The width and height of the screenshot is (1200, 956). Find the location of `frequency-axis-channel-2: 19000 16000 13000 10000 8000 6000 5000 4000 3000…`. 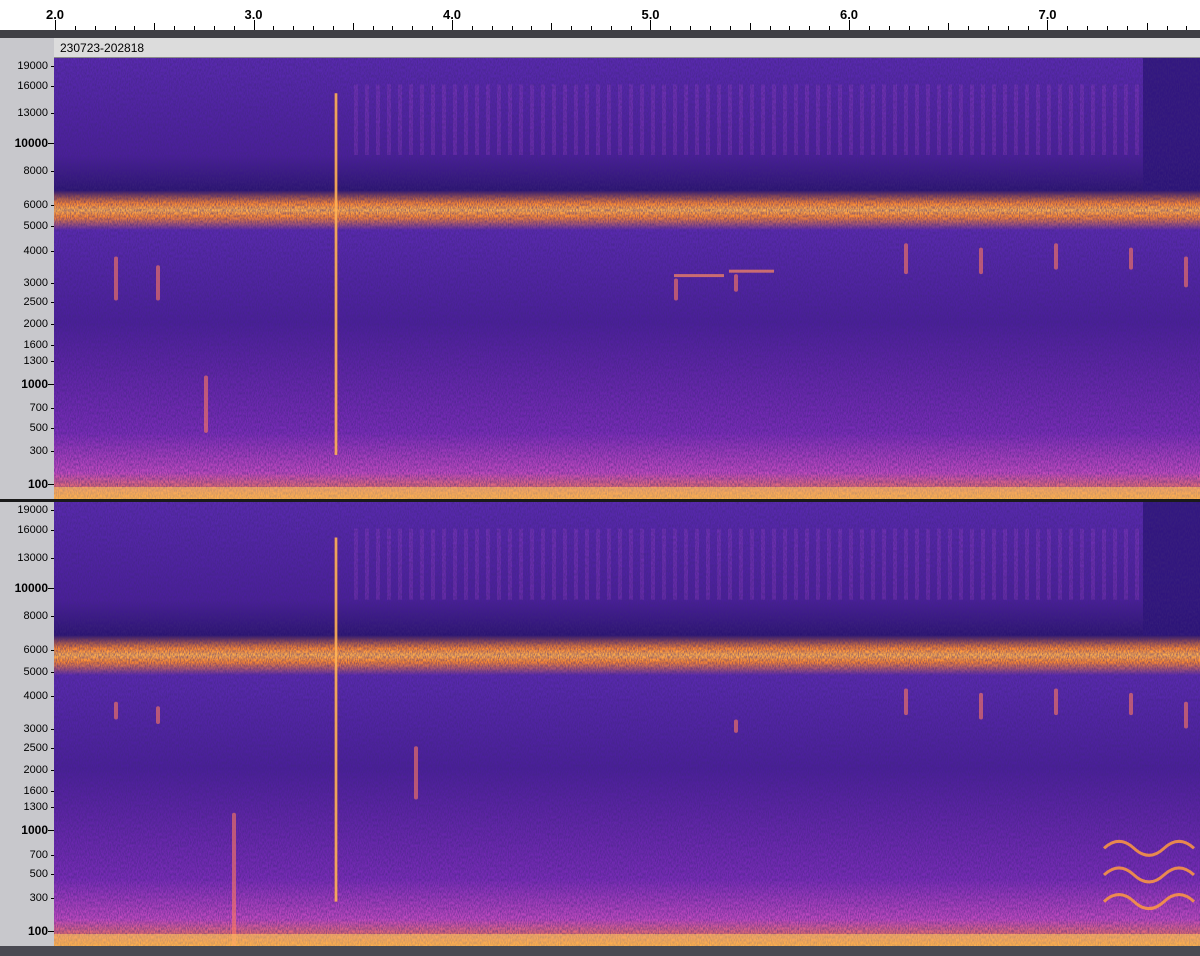

frequency-axis-channel-2: 19000 16000 13000 10000 8000 6000 5000 4000 3000… is located at coordinates (27, 724).